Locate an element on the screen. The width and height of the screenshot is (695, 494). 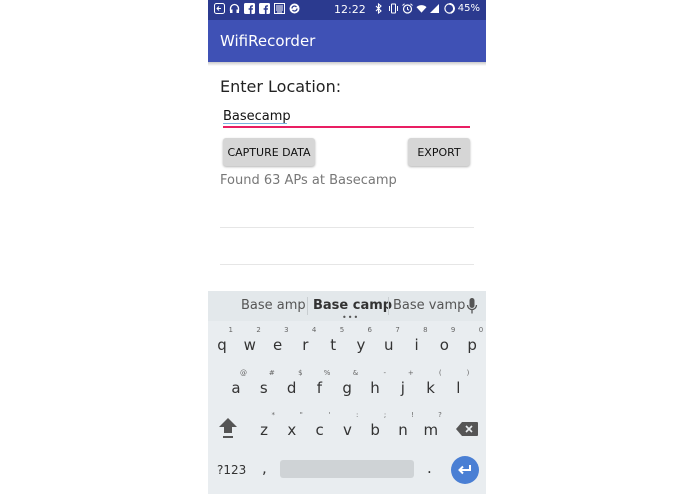
key-hint: 9 is located at coordinates (453, 330).